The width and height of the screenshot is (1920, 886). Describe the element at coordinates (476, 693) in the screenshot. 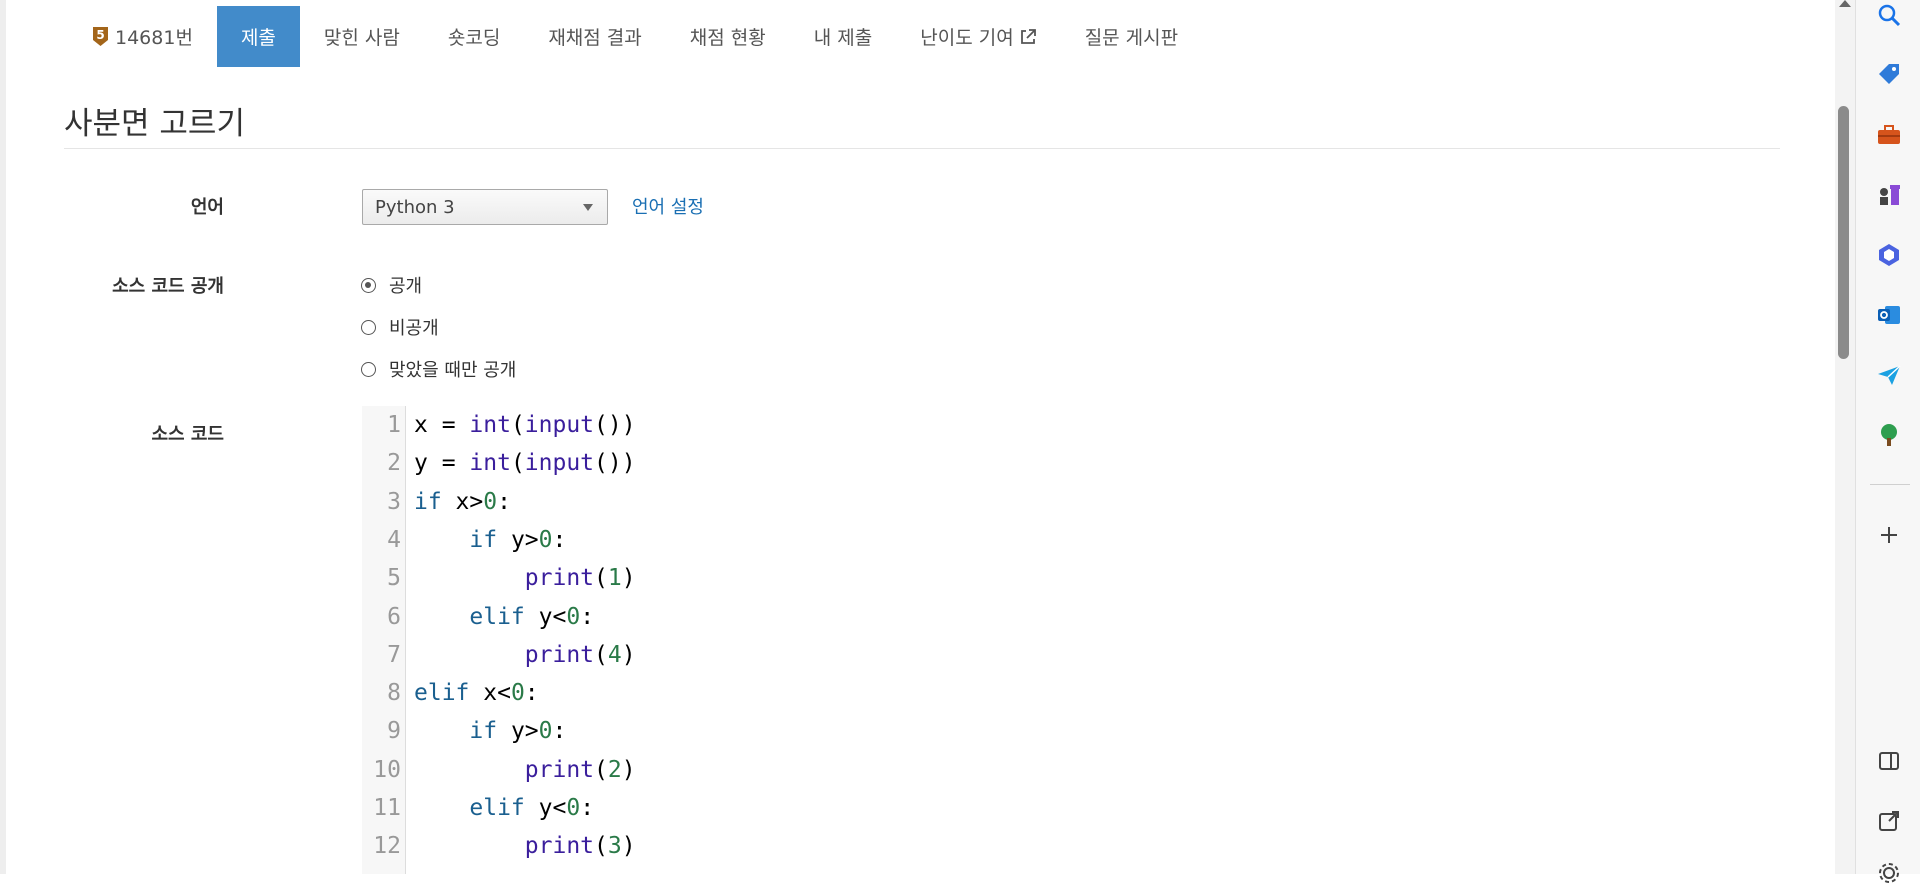

I see `code-text: elif x<0:` at that location.